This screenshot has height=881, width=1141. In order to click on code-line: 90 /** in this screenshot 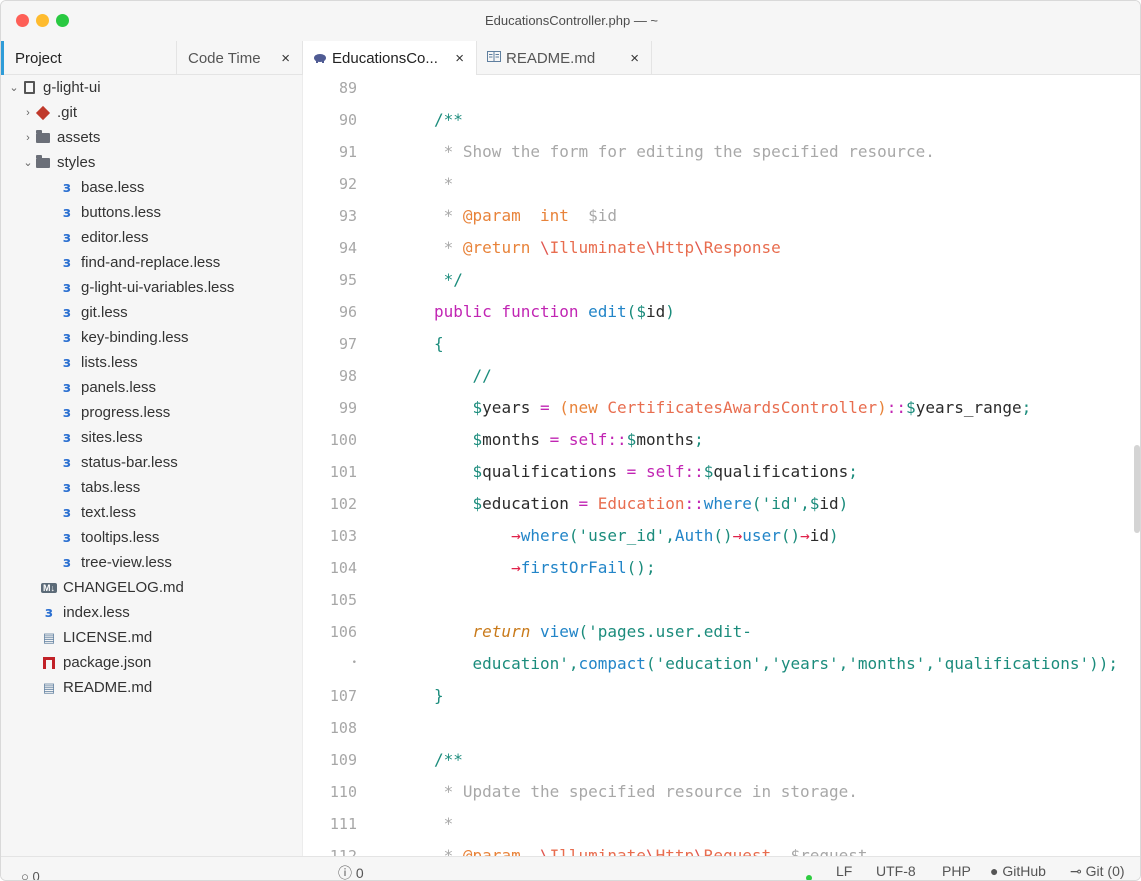, I will do `click(721, 121)`.